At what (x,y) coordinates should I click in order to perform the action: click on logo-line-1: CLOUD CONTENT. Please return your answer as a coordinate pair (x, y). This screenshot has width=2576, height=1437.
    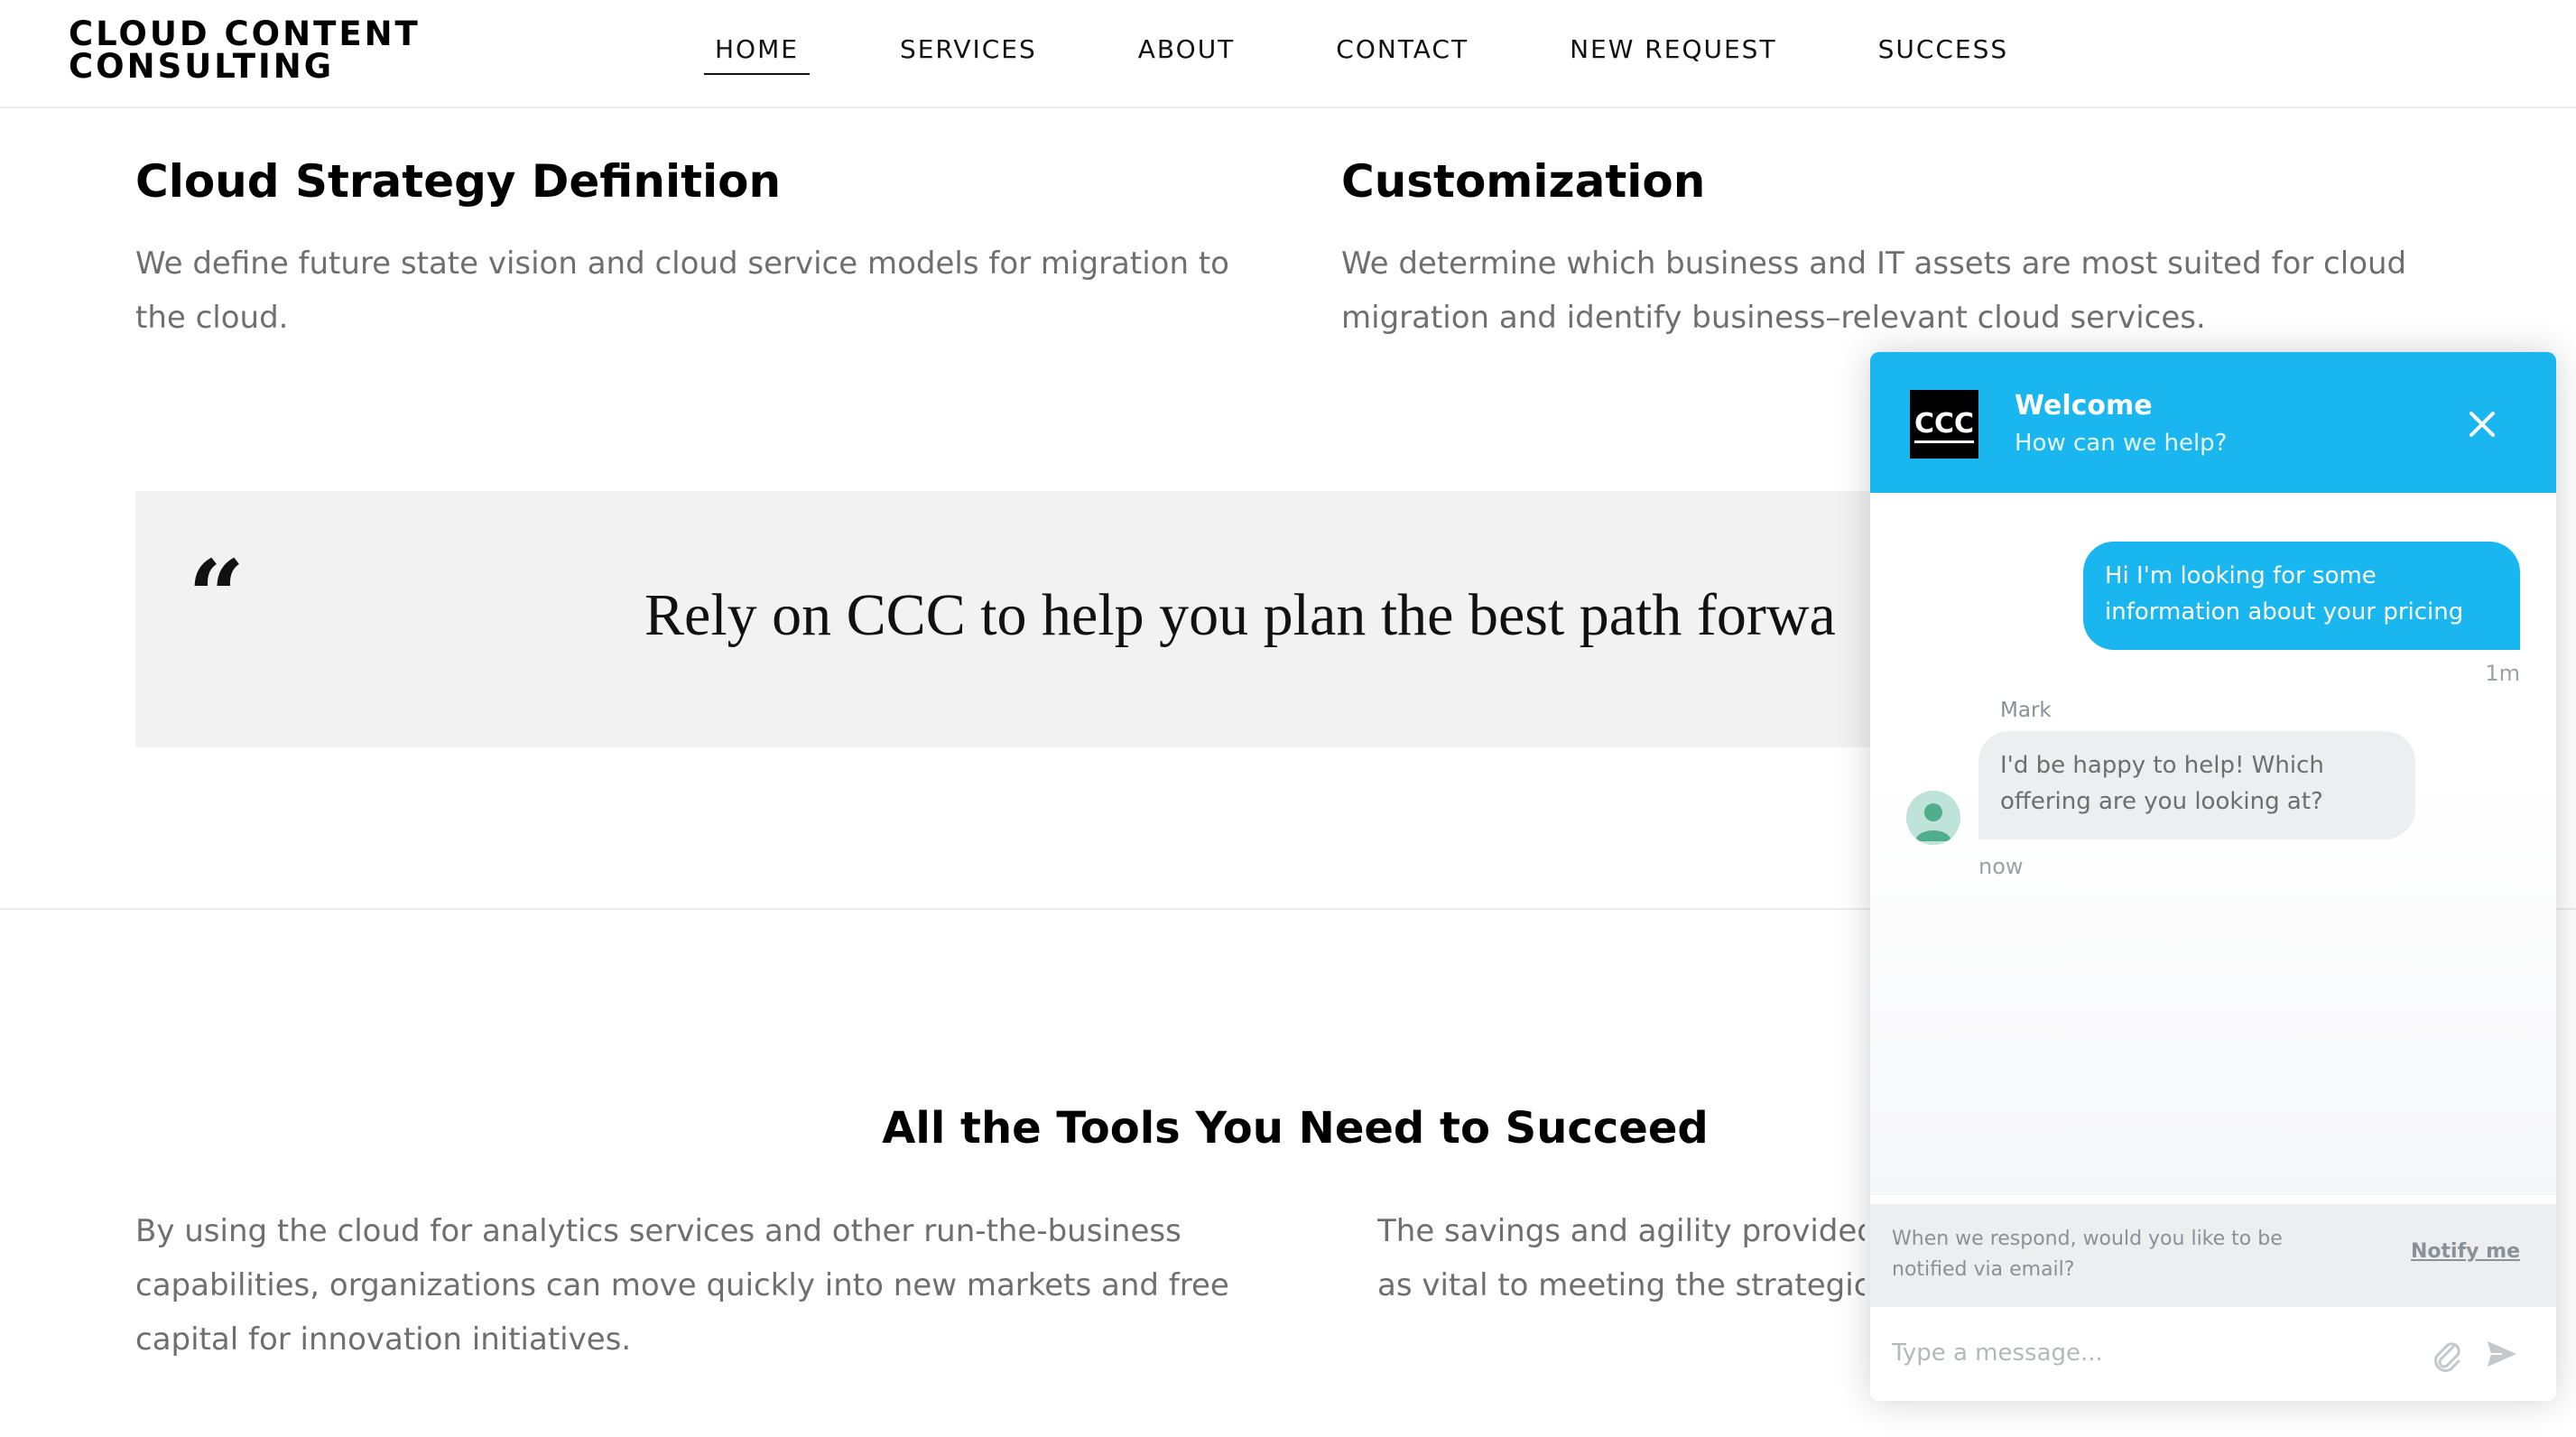
    Looking at the image, I should click on (245, 33).